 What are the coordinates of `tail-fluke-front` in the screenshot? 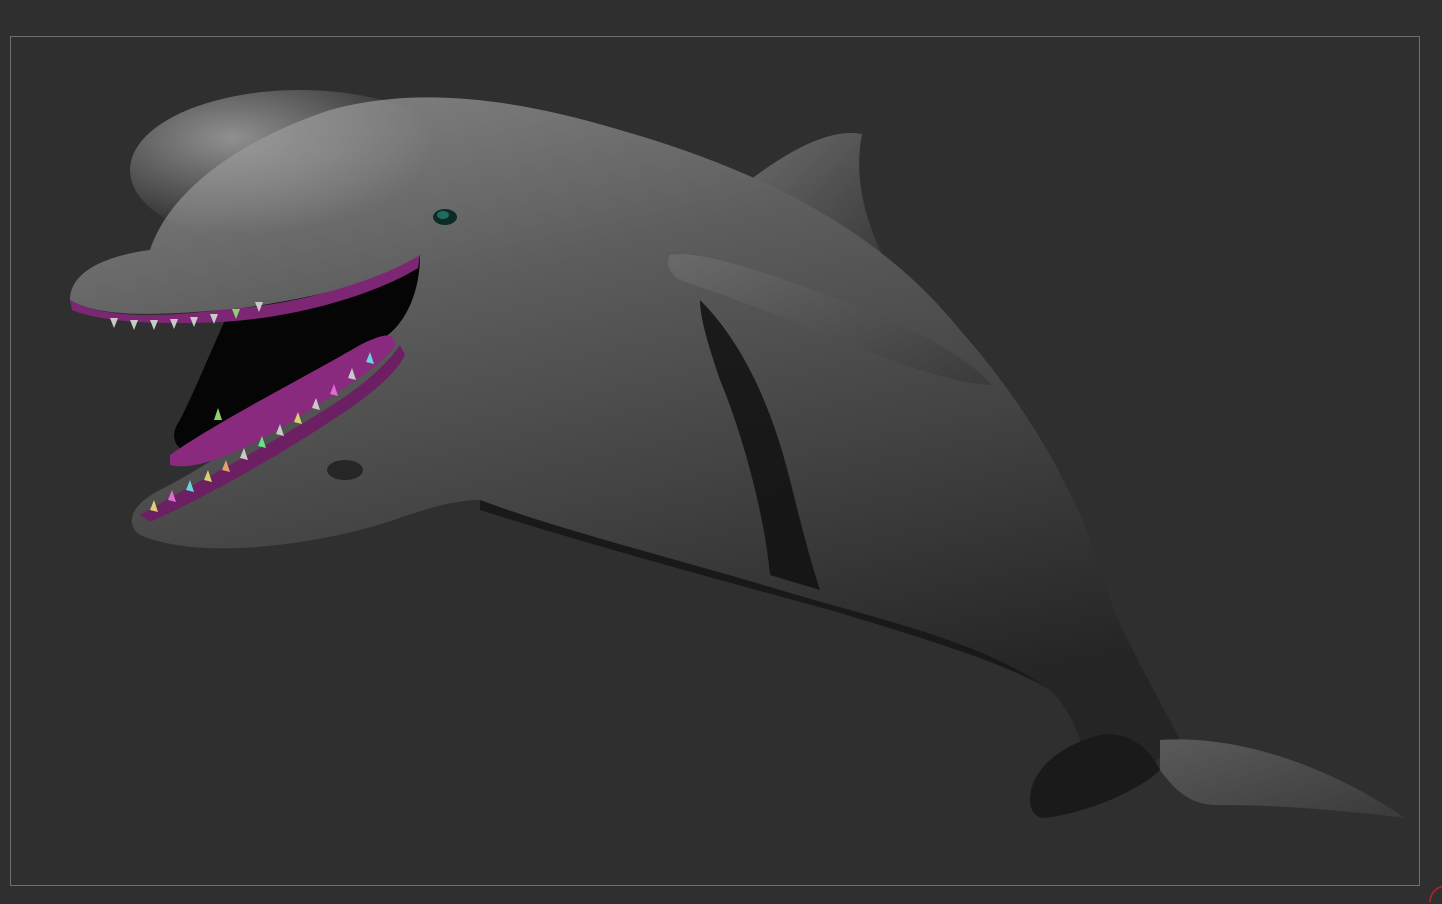 It's located at (1282, 778).